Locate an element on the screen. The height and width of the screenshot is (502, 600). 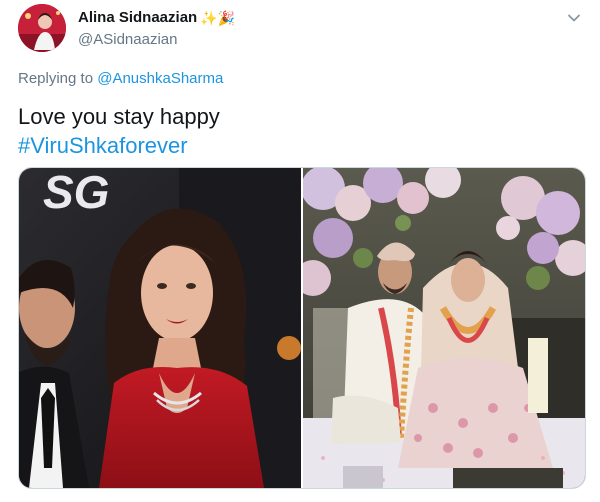
replying-to: Replying to @AnushkaSharma is located at coordinates (120, 78).